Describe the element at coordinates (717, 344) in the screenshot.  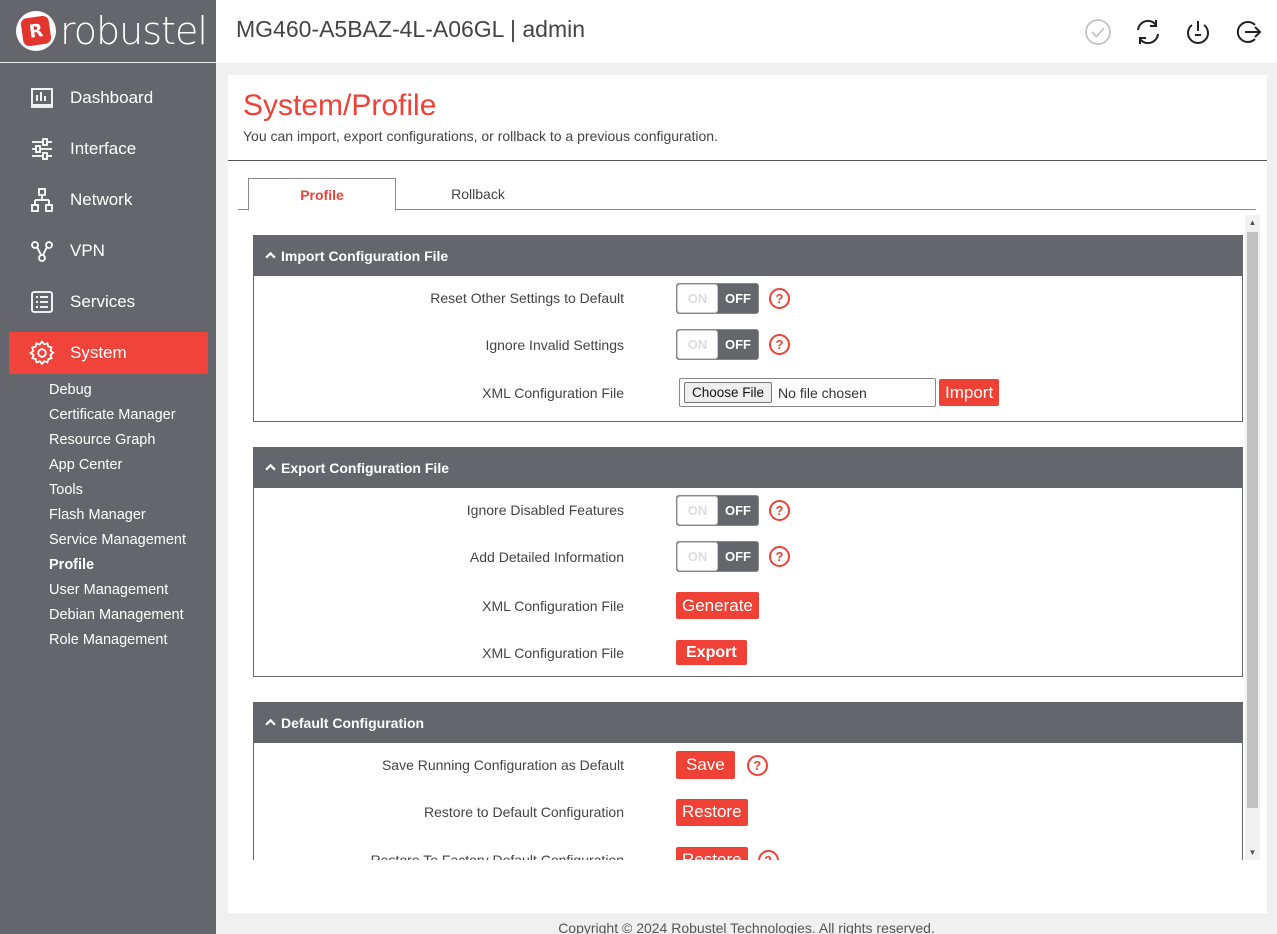
I see `ignore-invalid-settings-toggle: ON OFF` at that location.